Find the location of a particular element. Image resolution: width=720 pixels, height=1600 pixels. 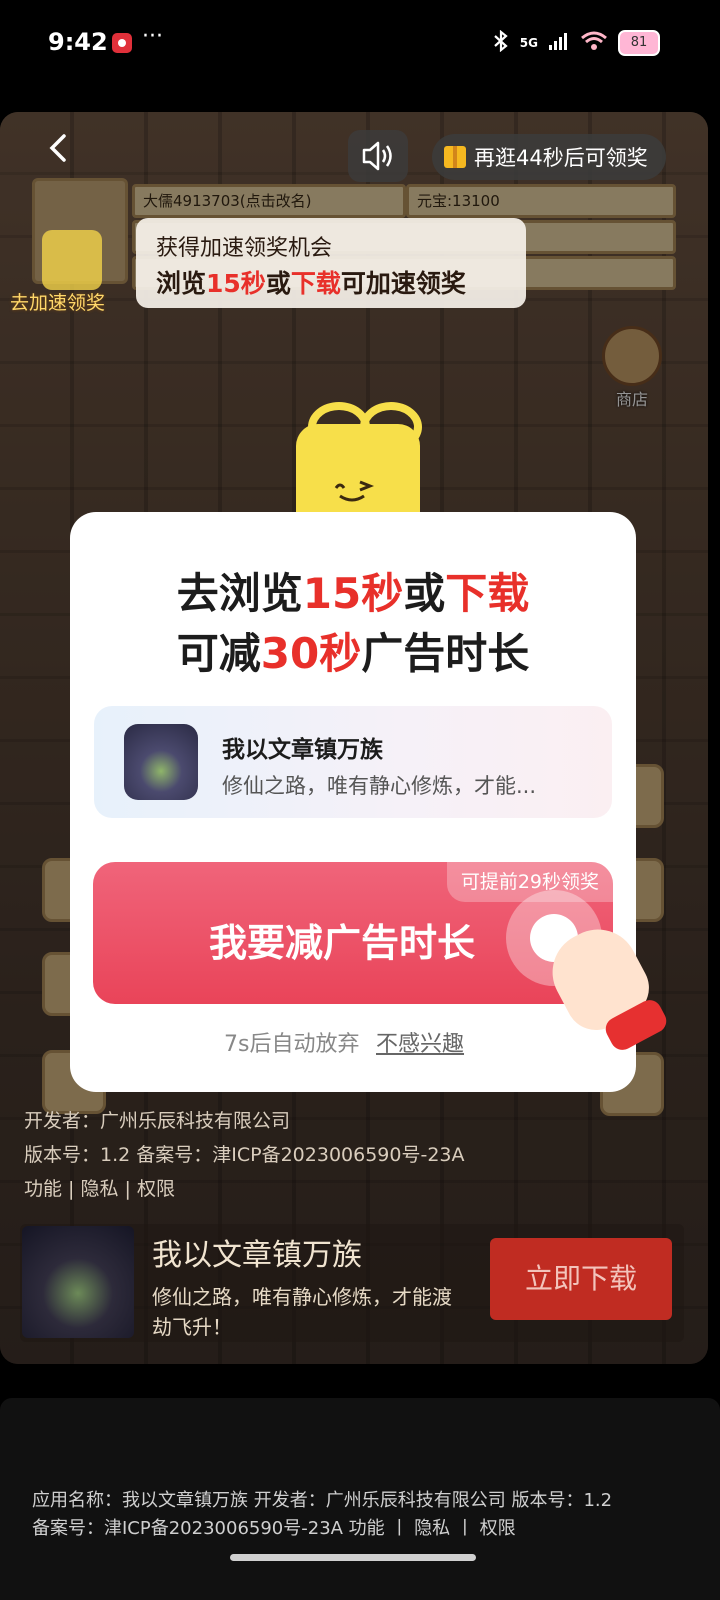

tip-title: 获得加速领奖机会 is located at coordinates (244, 248).